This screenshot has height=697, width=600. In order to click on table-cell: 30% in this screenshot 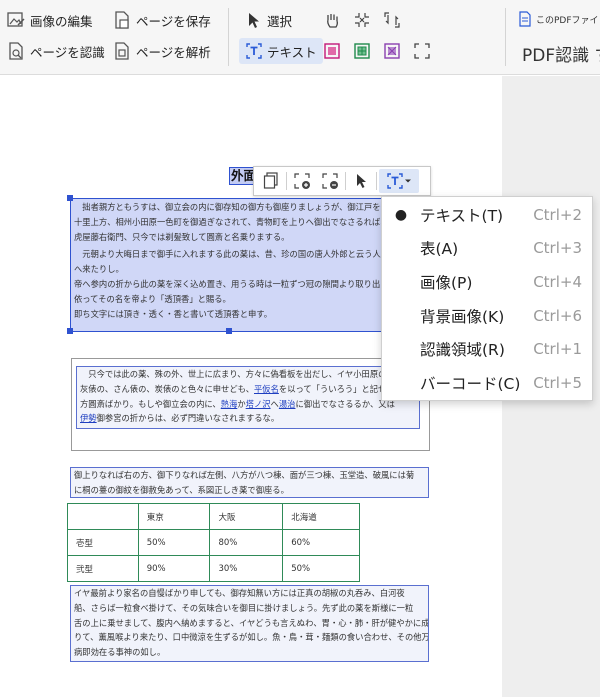, I will do `click(246, 568)`.